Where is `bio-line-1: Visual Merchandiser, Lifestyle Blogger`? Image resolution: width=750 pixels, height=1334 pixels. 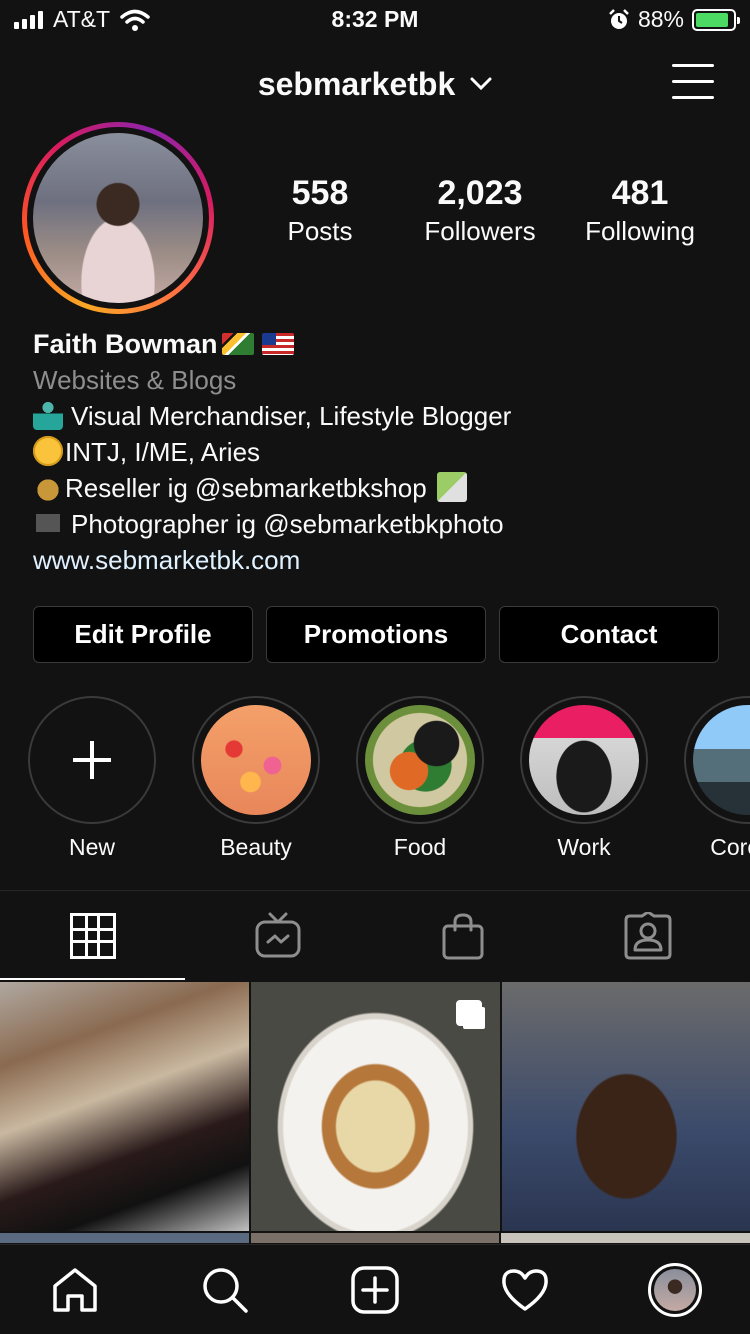
bio-line-1: Visual Merchandiser, Lifestyle Blogger is located at coordinates (291, 416).